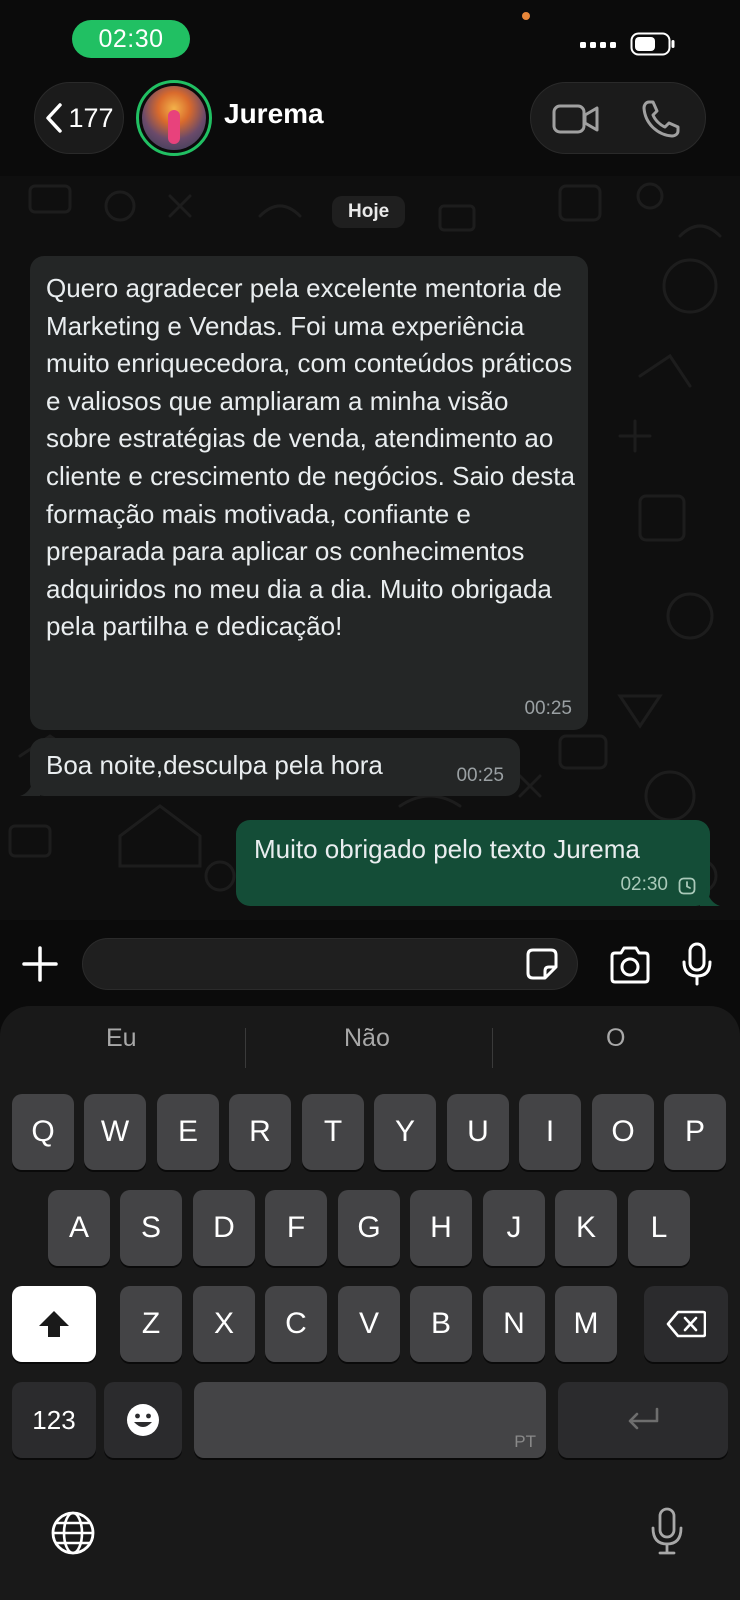 The height and width of the screenshot is (1600, 740). I want to click on key-m: M, so click(586, 1324).